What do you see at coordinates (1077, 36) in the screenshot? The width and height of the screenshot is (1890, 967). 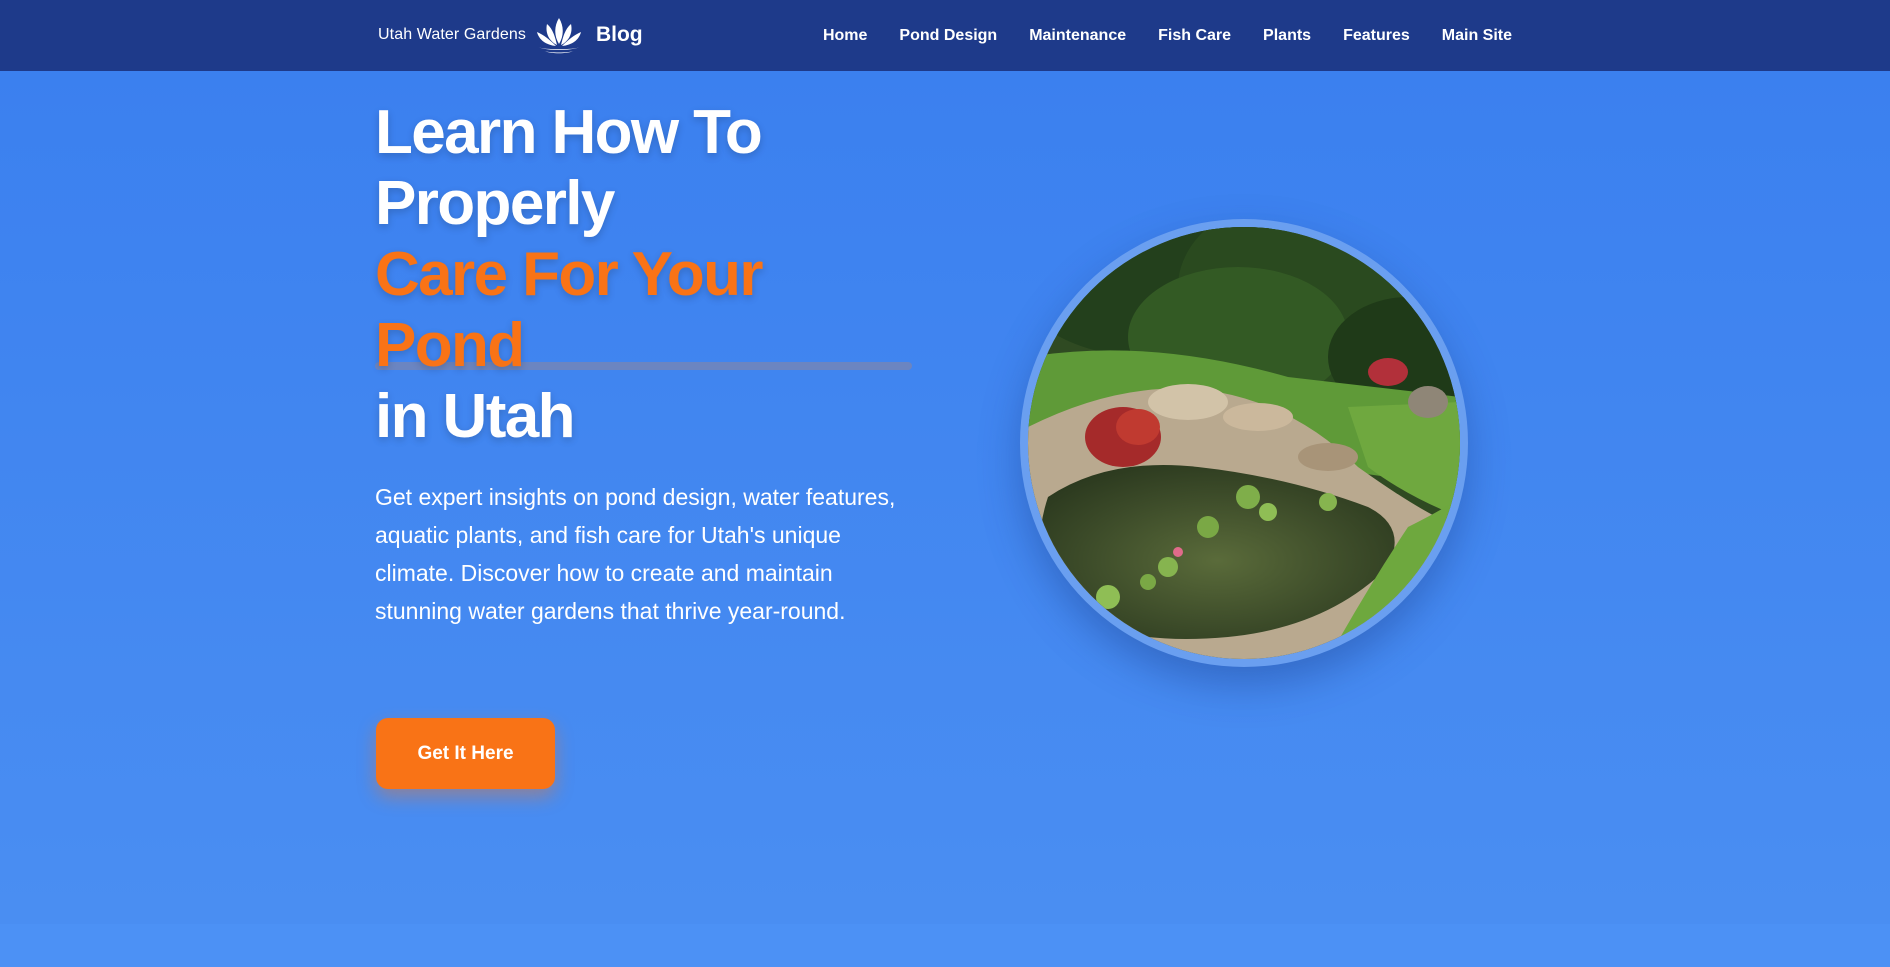 I see `nav-link-maintenance: Maintenance` at bounding box center [1077, 36].